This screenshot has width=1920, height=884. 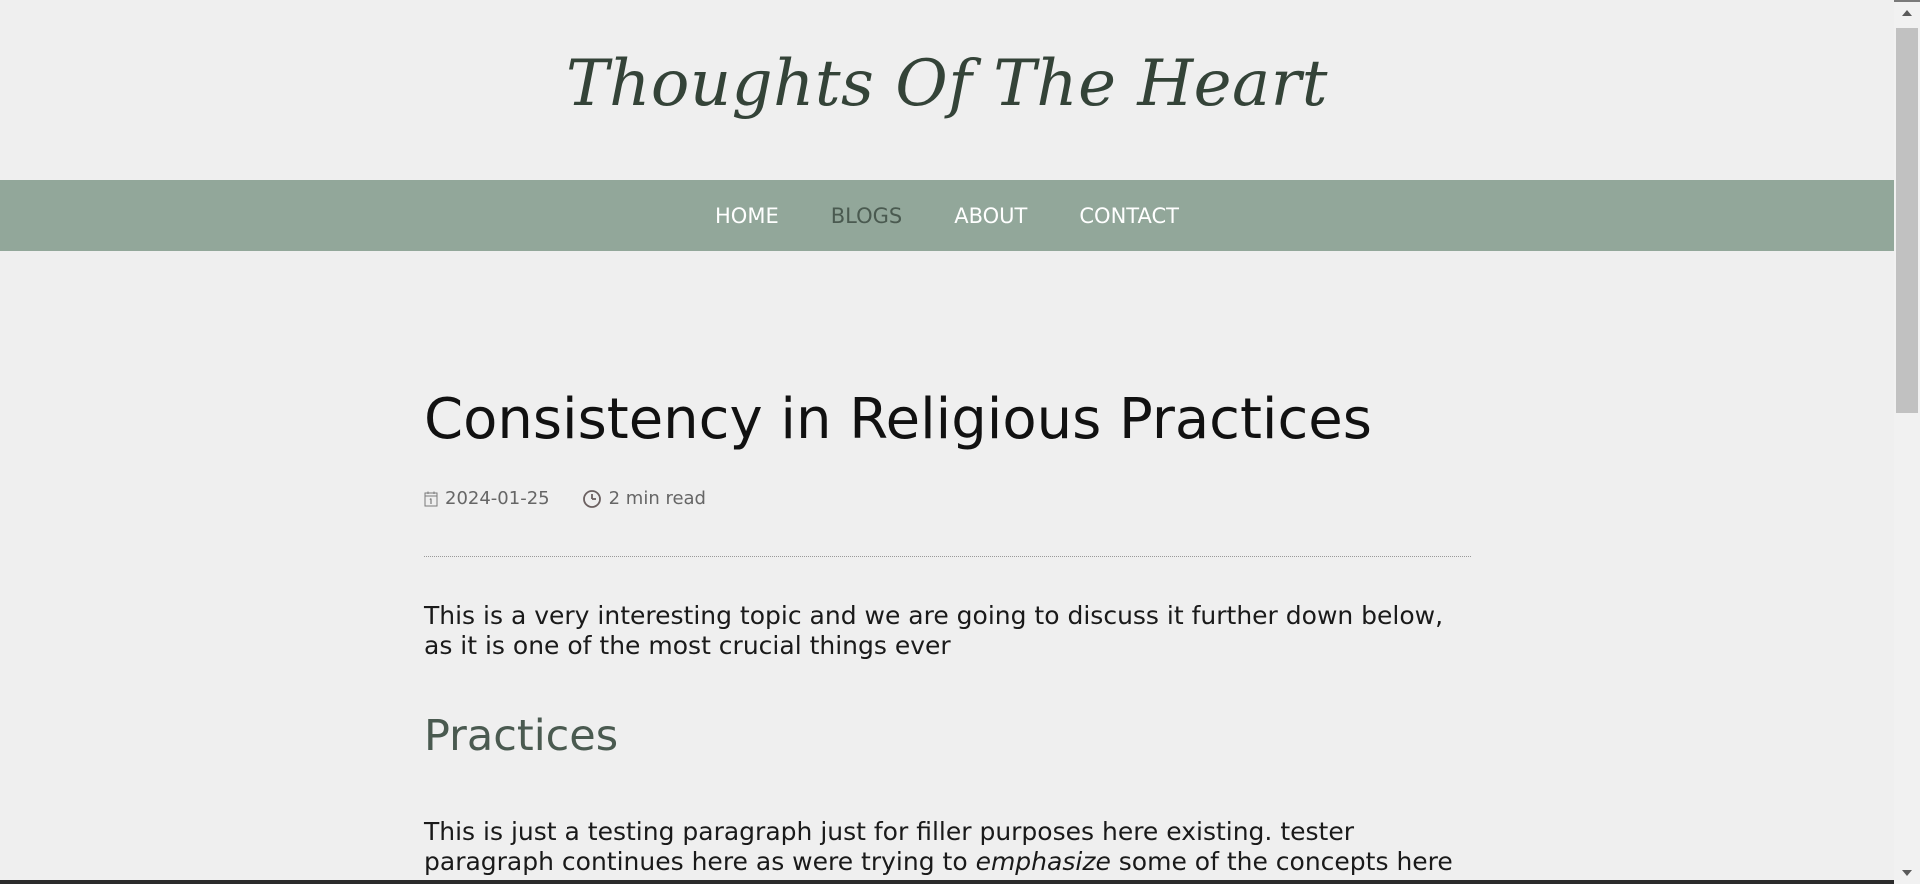 What do you see at coordinates (1907, 220) in the screenshot?
I see `scrollbar-thumb` at bounding box center [1907, 220].